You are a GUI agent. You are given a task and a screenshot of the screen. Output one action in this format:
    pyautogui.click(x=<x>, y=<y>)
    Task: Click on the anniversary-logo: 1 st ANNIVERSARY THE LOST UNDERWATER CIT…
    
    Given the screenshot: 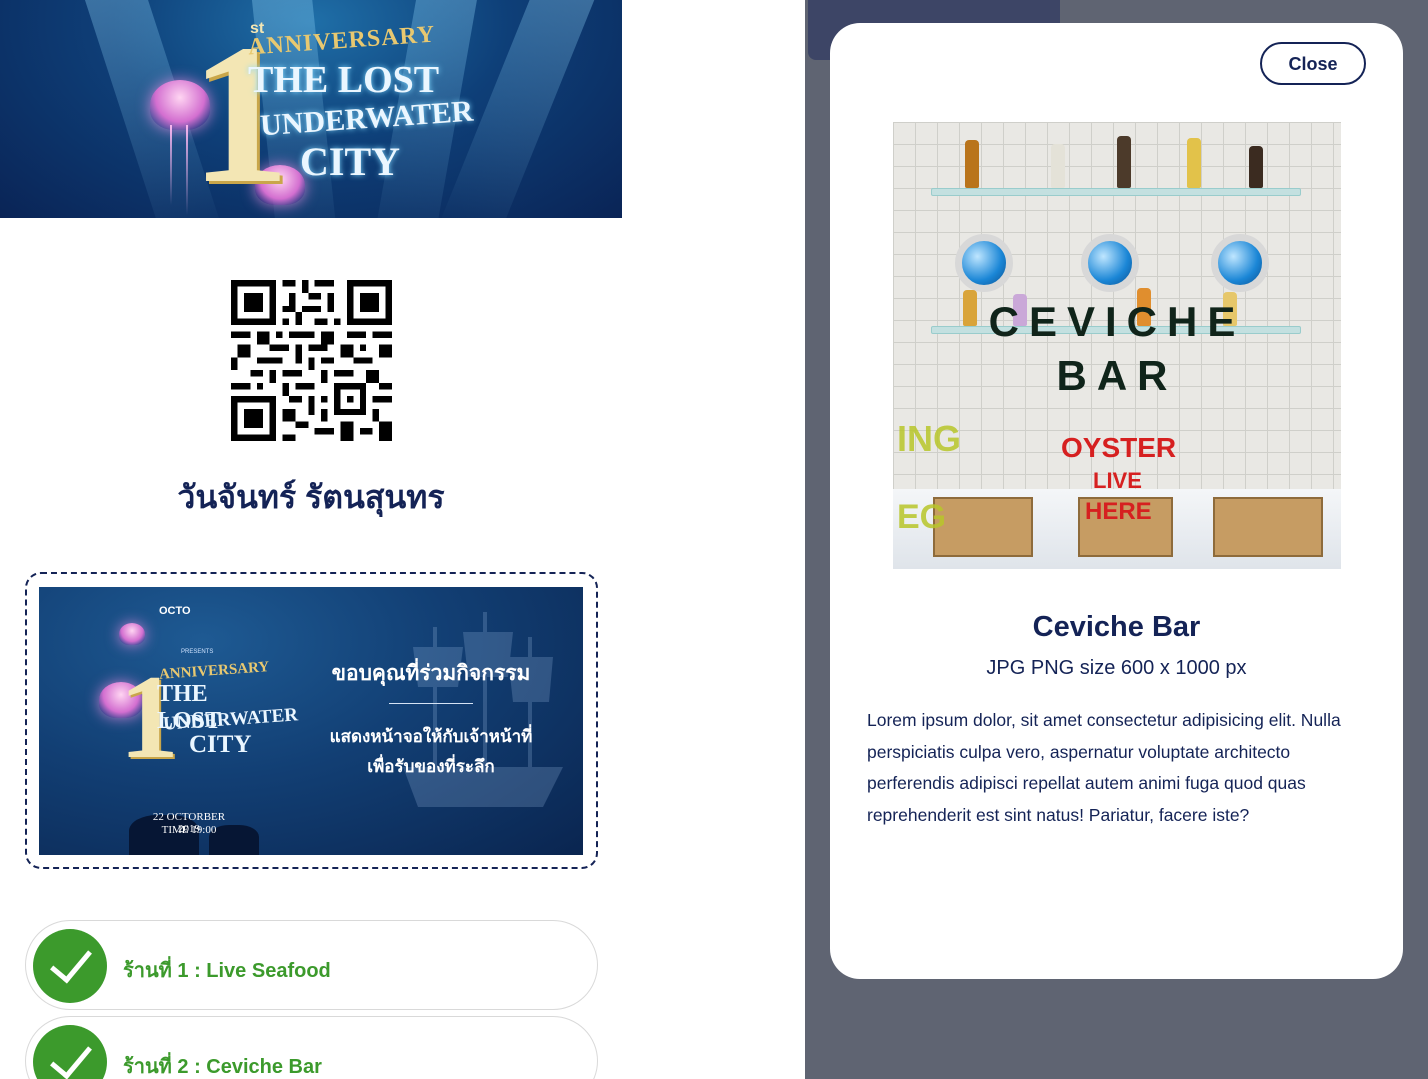 What is the action you would take?
    pyautogui.click(x=312, y=112)
    